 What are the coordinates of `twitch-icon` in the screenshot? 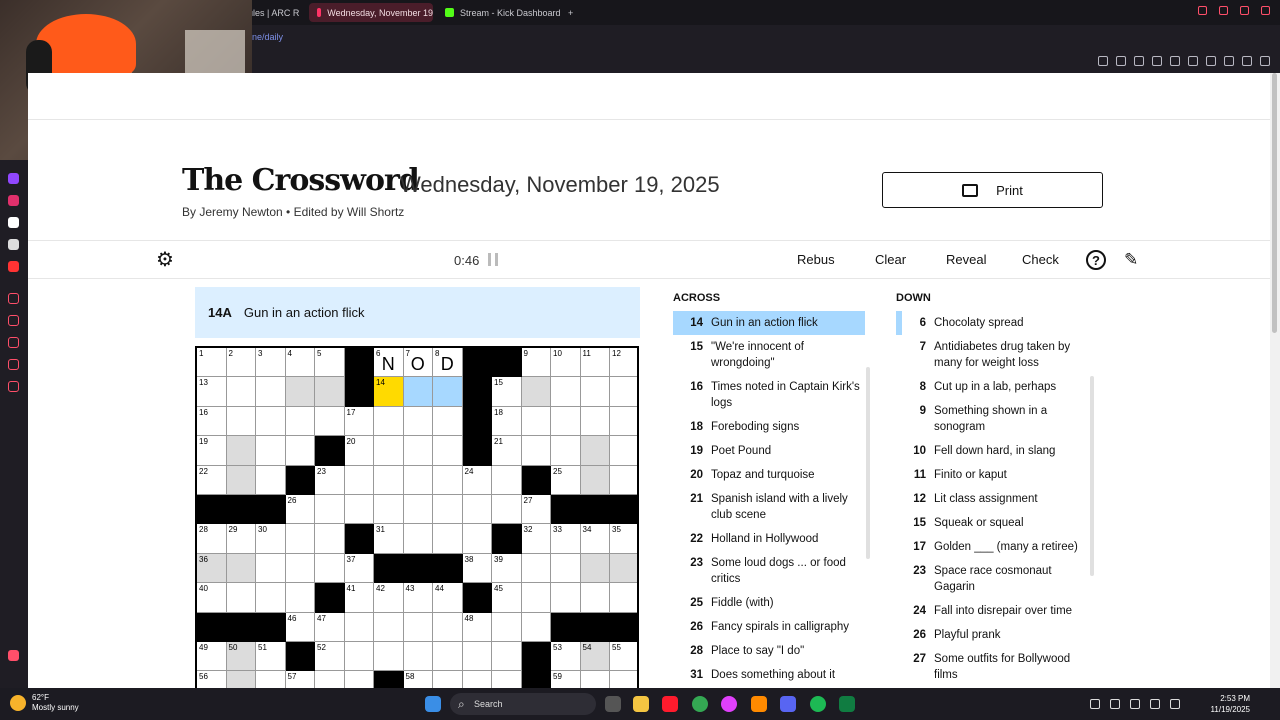 It's located at (13, 178).